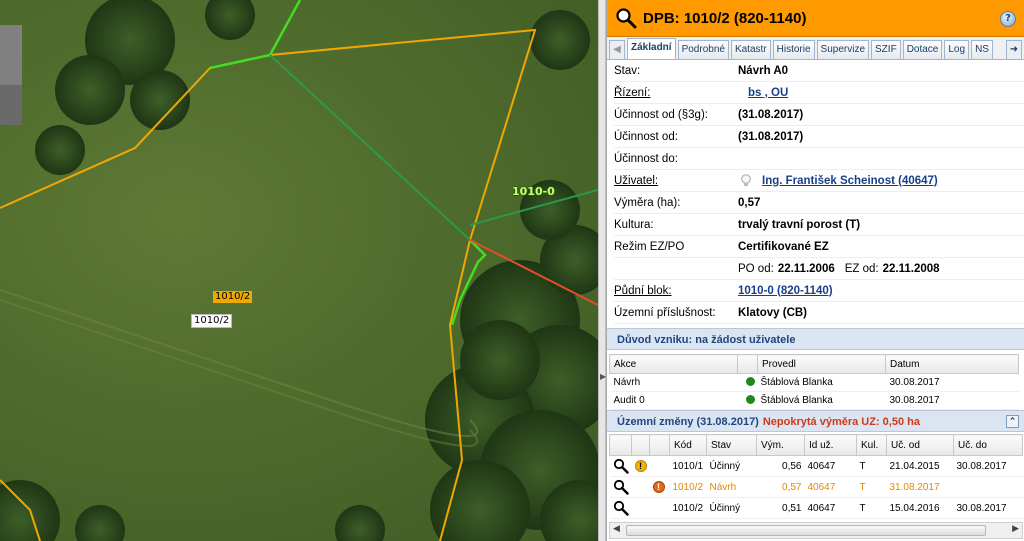 The width and height of the screenshot is (1024, 541). What do you see at coordinates (819, 159) in the screenshot?
I see `detail-row: Účinnost do:` at bounding box center [819, 159].